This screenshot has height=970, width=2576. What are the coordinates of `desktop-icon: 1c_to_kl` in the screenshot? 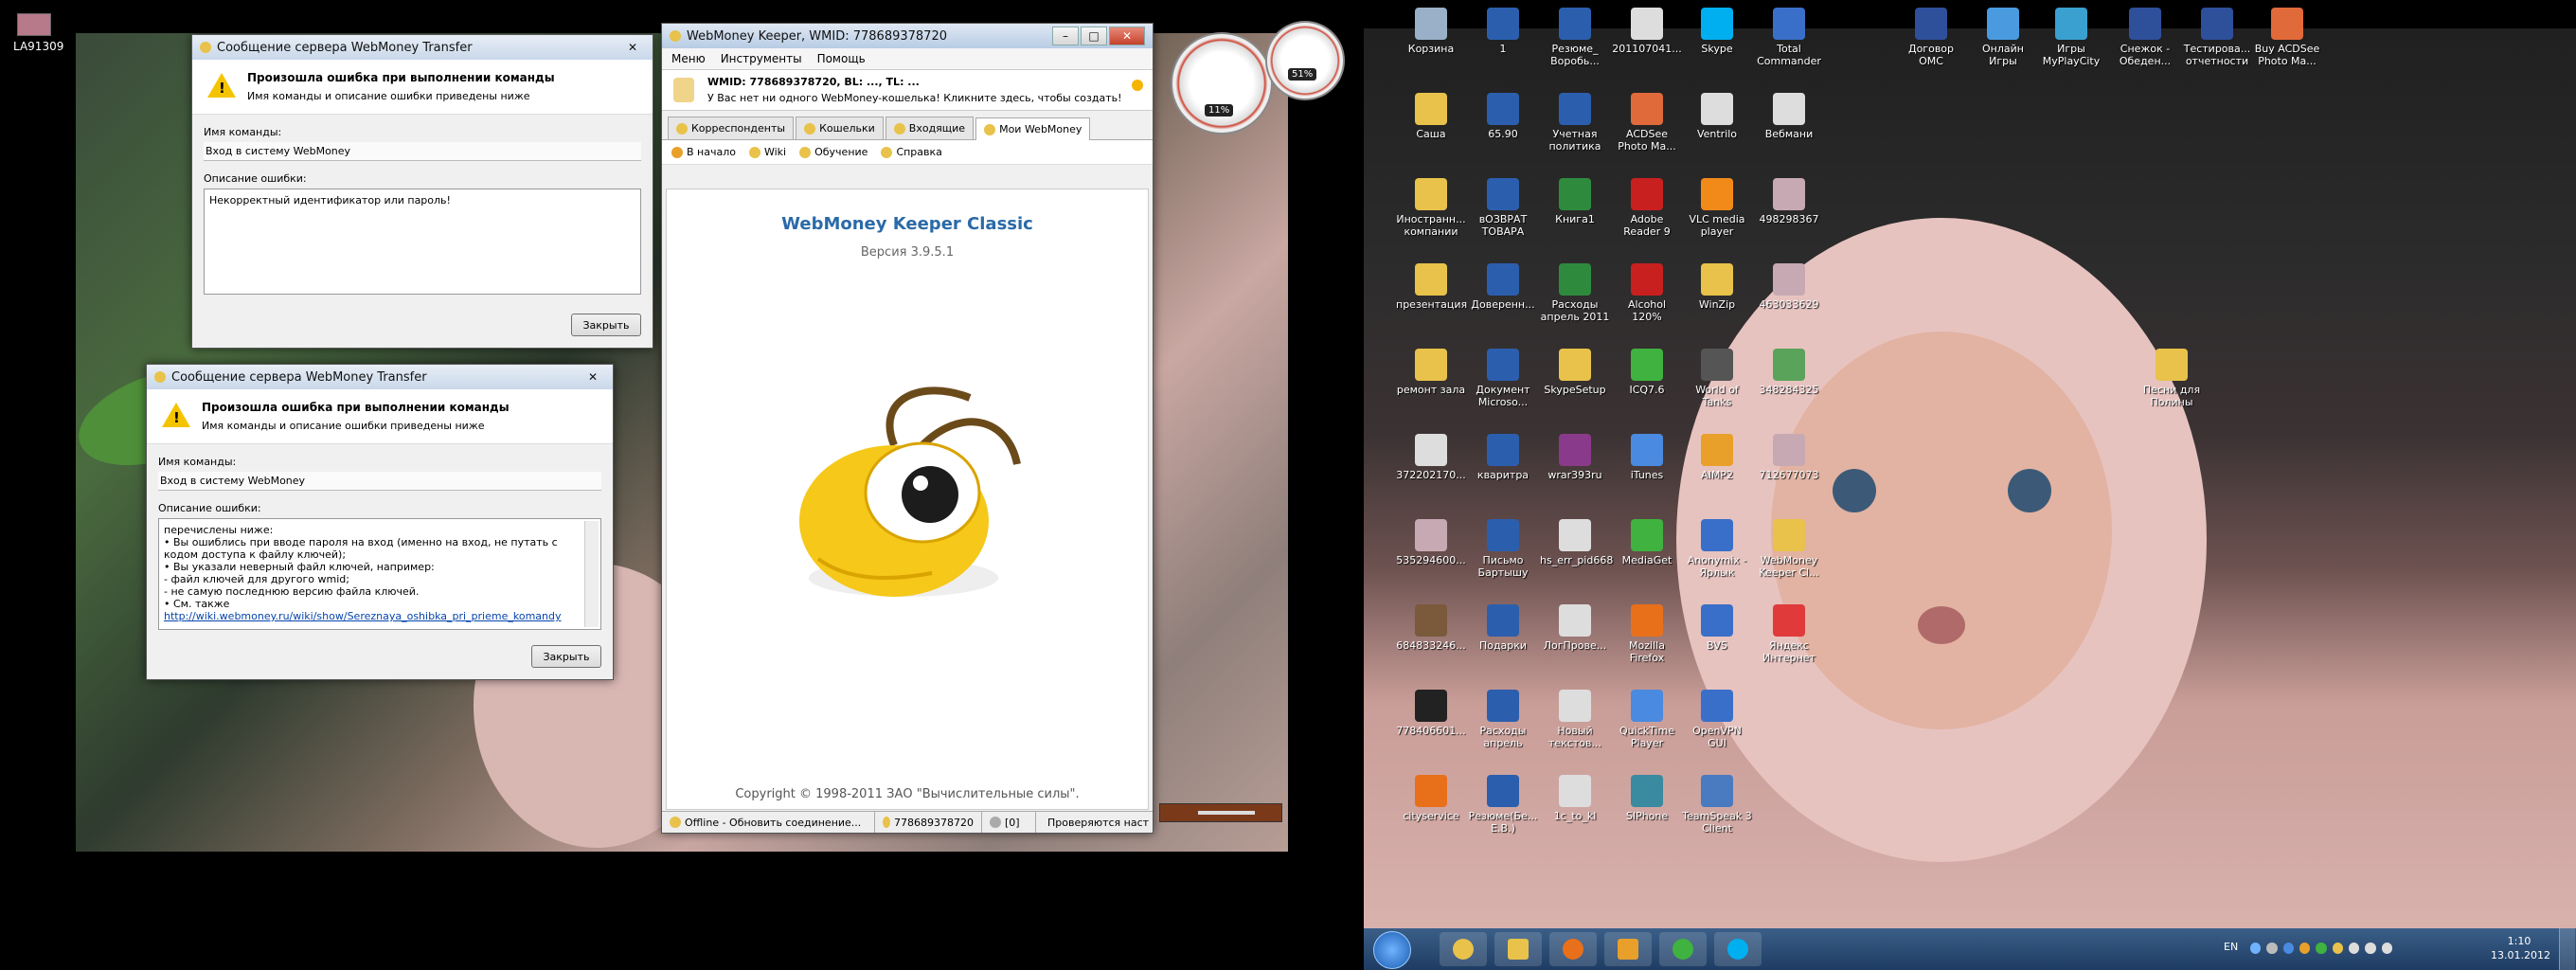 It's located at (1575, 799).